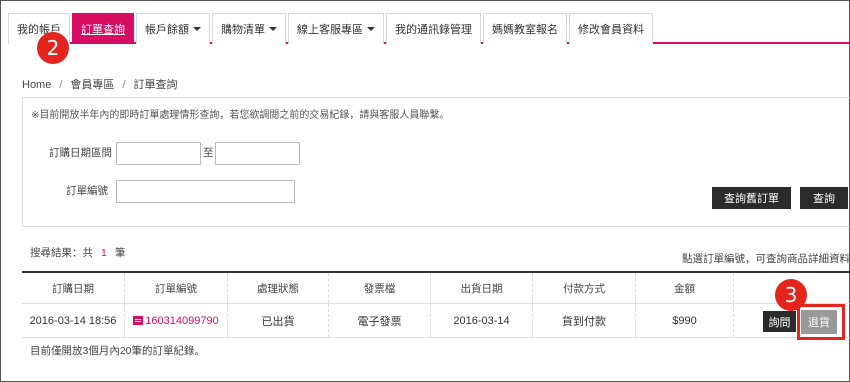  Describe the element at coordinates (118, 351) in the screenshot. I see `footer-note: 目前僅開放3個月內20筆的訂單紀錄。` at that location.